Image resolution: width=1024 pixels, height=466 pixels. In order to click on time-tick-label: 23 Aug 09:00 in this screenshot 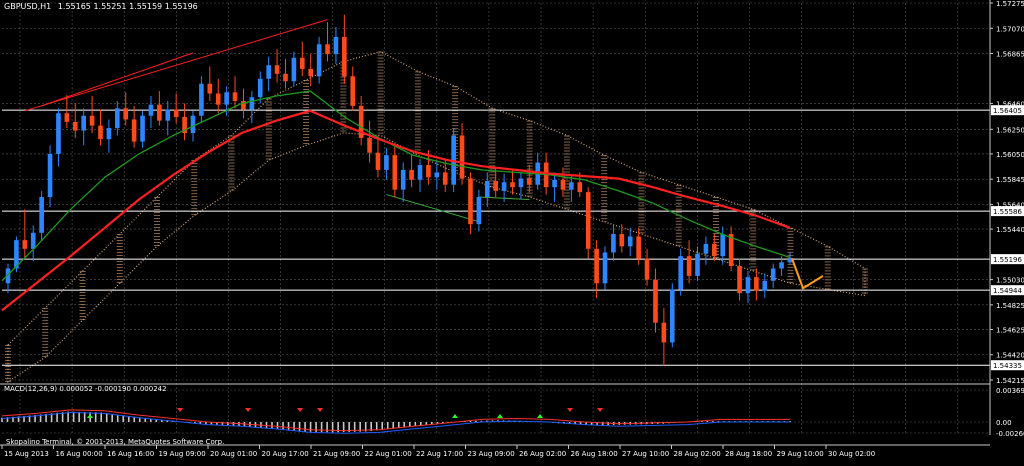, I will do `click(491, 454)`.